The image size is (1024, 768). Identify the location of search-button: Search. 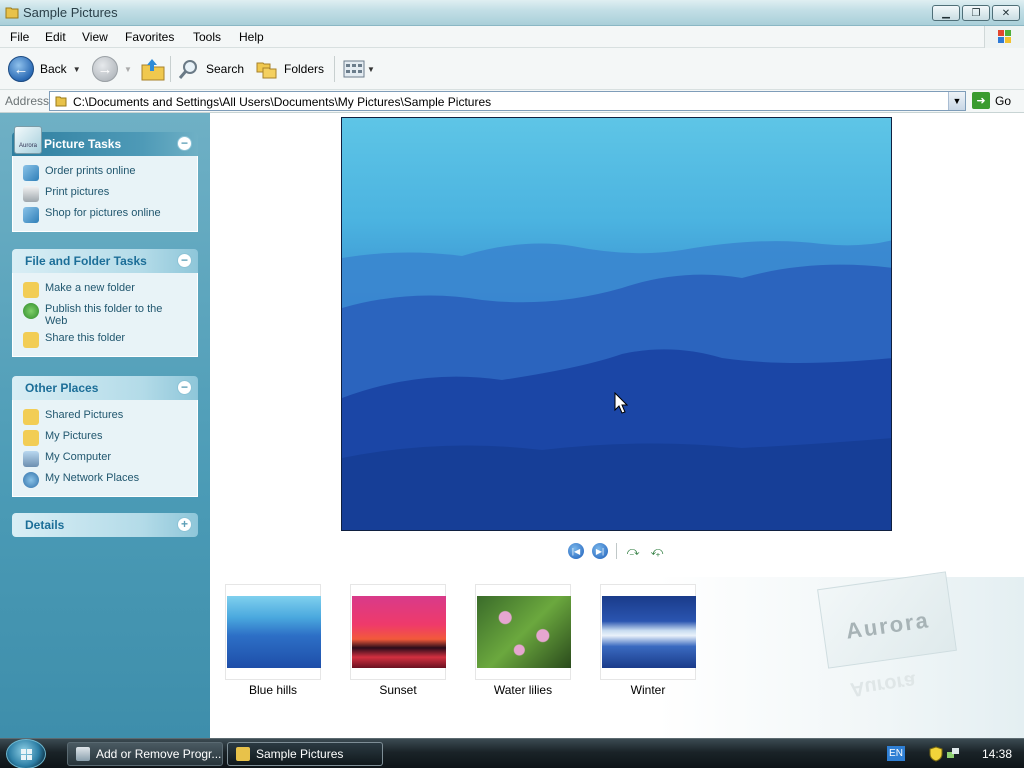
(211, 69).